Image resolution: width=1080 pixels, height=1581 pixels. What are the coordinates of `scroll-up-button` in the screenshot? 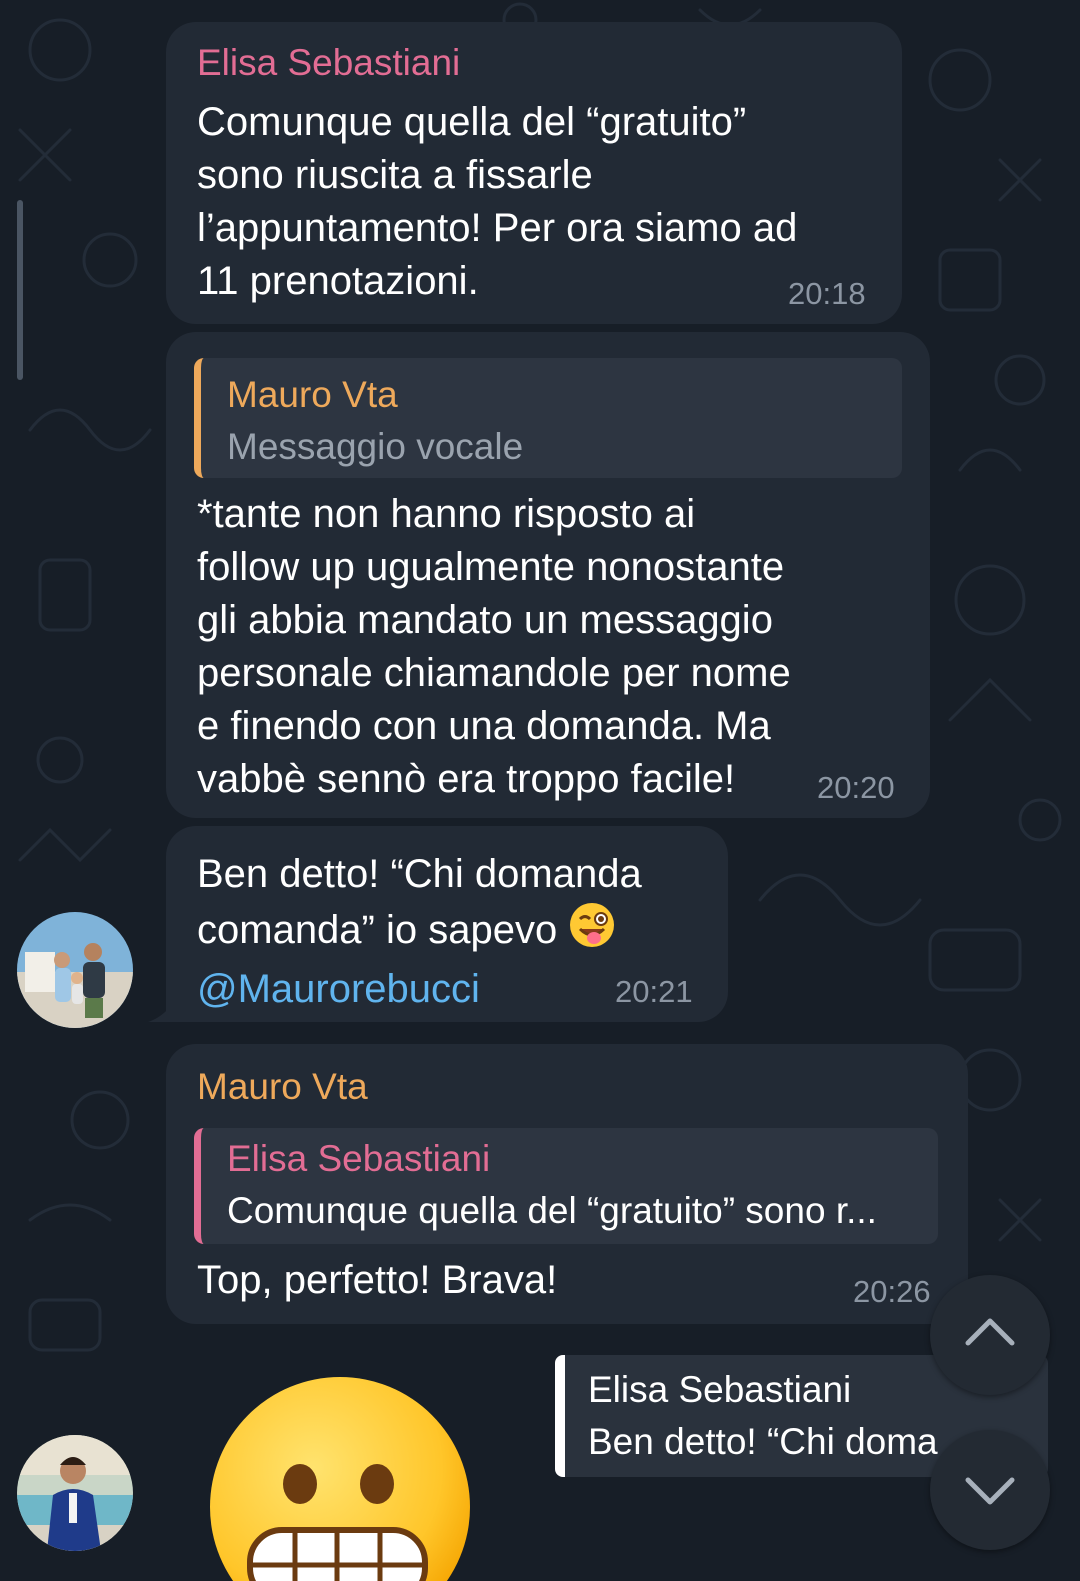 It's located at (990, 1335).